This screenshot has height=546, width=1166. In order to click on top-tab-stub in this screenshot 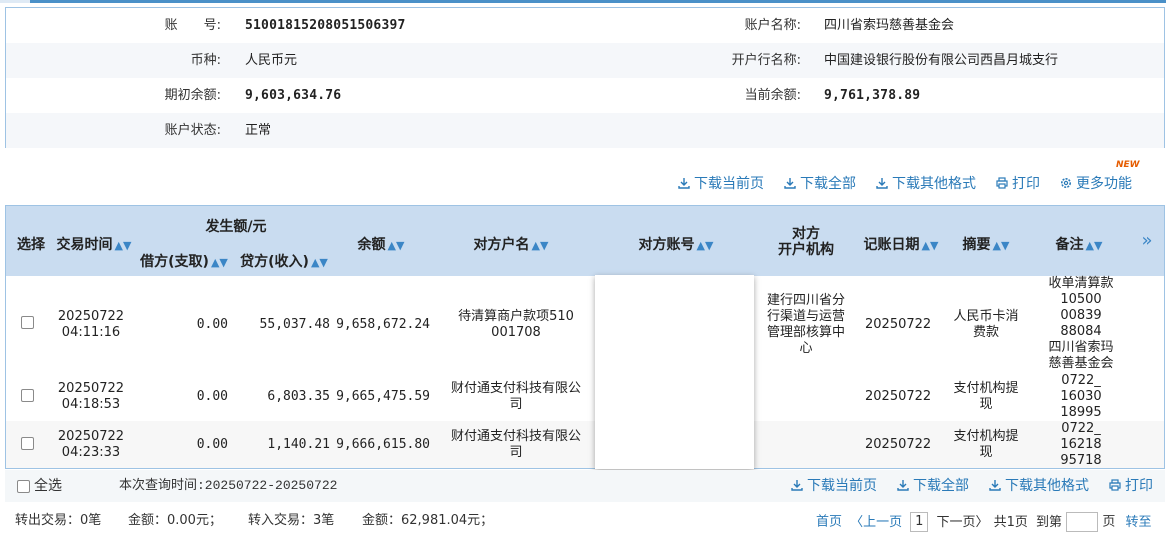, I will do `click(15, 1)`.